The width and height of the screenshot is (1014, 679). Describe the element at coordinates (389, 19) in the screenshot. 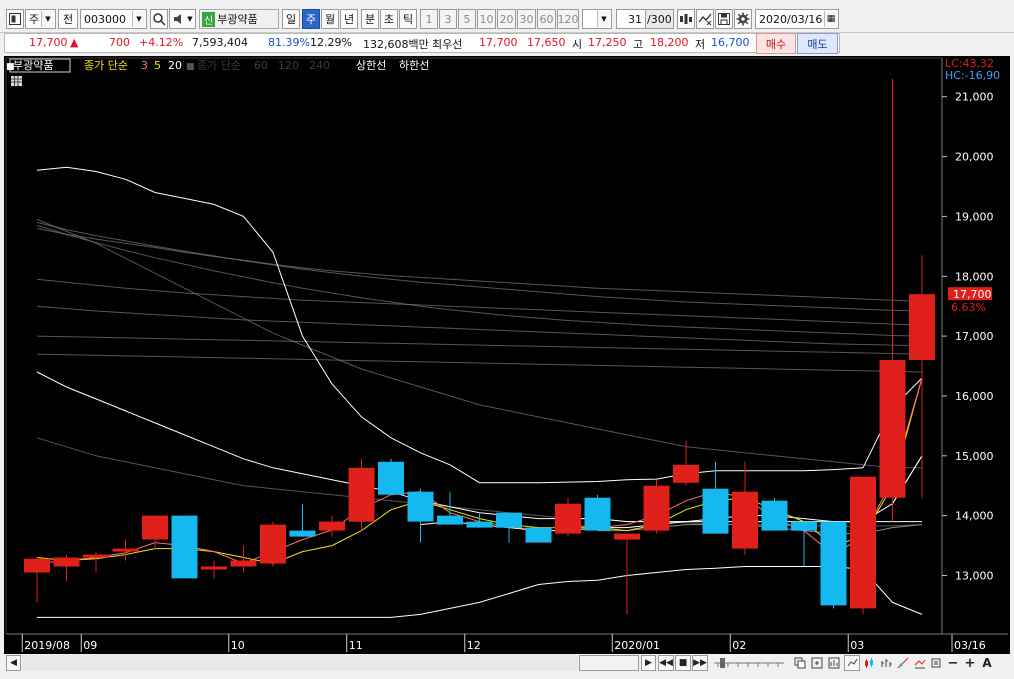

I see `period-second-button: 초` at that location.